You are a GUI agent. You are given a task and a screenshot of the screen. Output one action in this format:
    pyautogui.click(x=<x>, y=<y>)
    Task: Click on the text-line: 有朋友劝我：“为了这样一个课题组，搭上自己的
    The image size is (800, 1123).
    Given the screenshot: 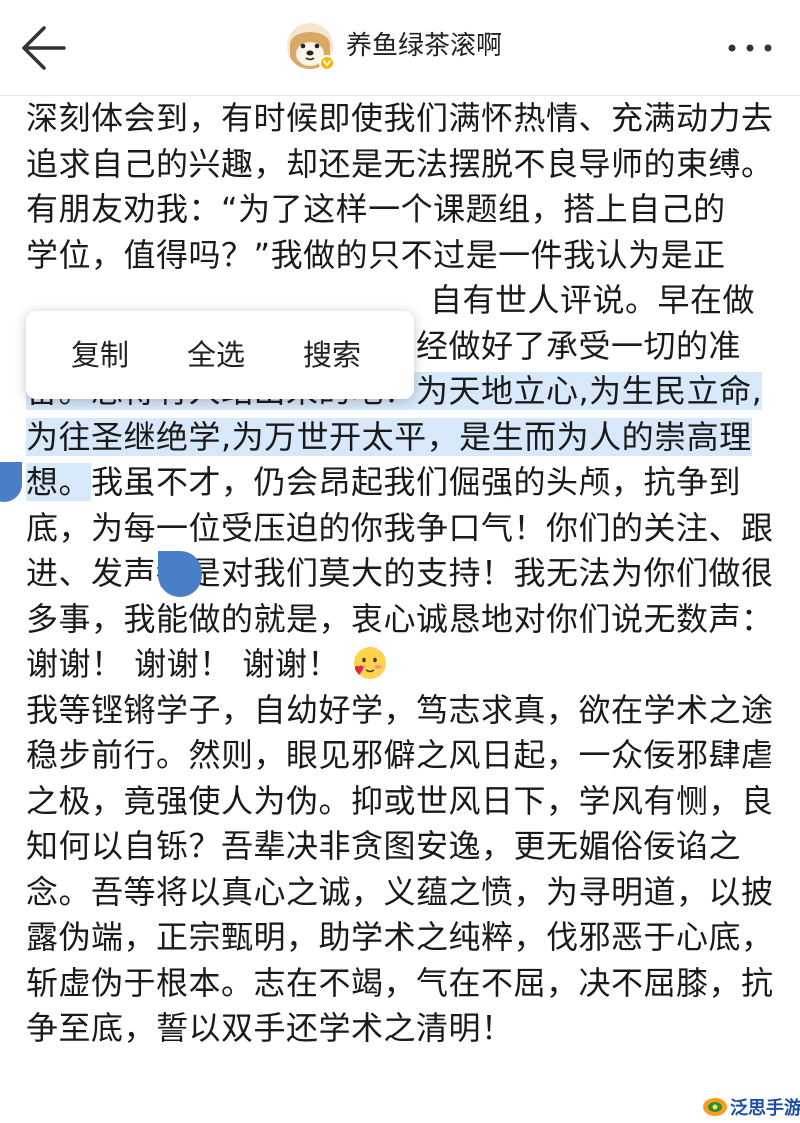 What is the action you would take?
    pyautogui.click(x=376, y=209)
    